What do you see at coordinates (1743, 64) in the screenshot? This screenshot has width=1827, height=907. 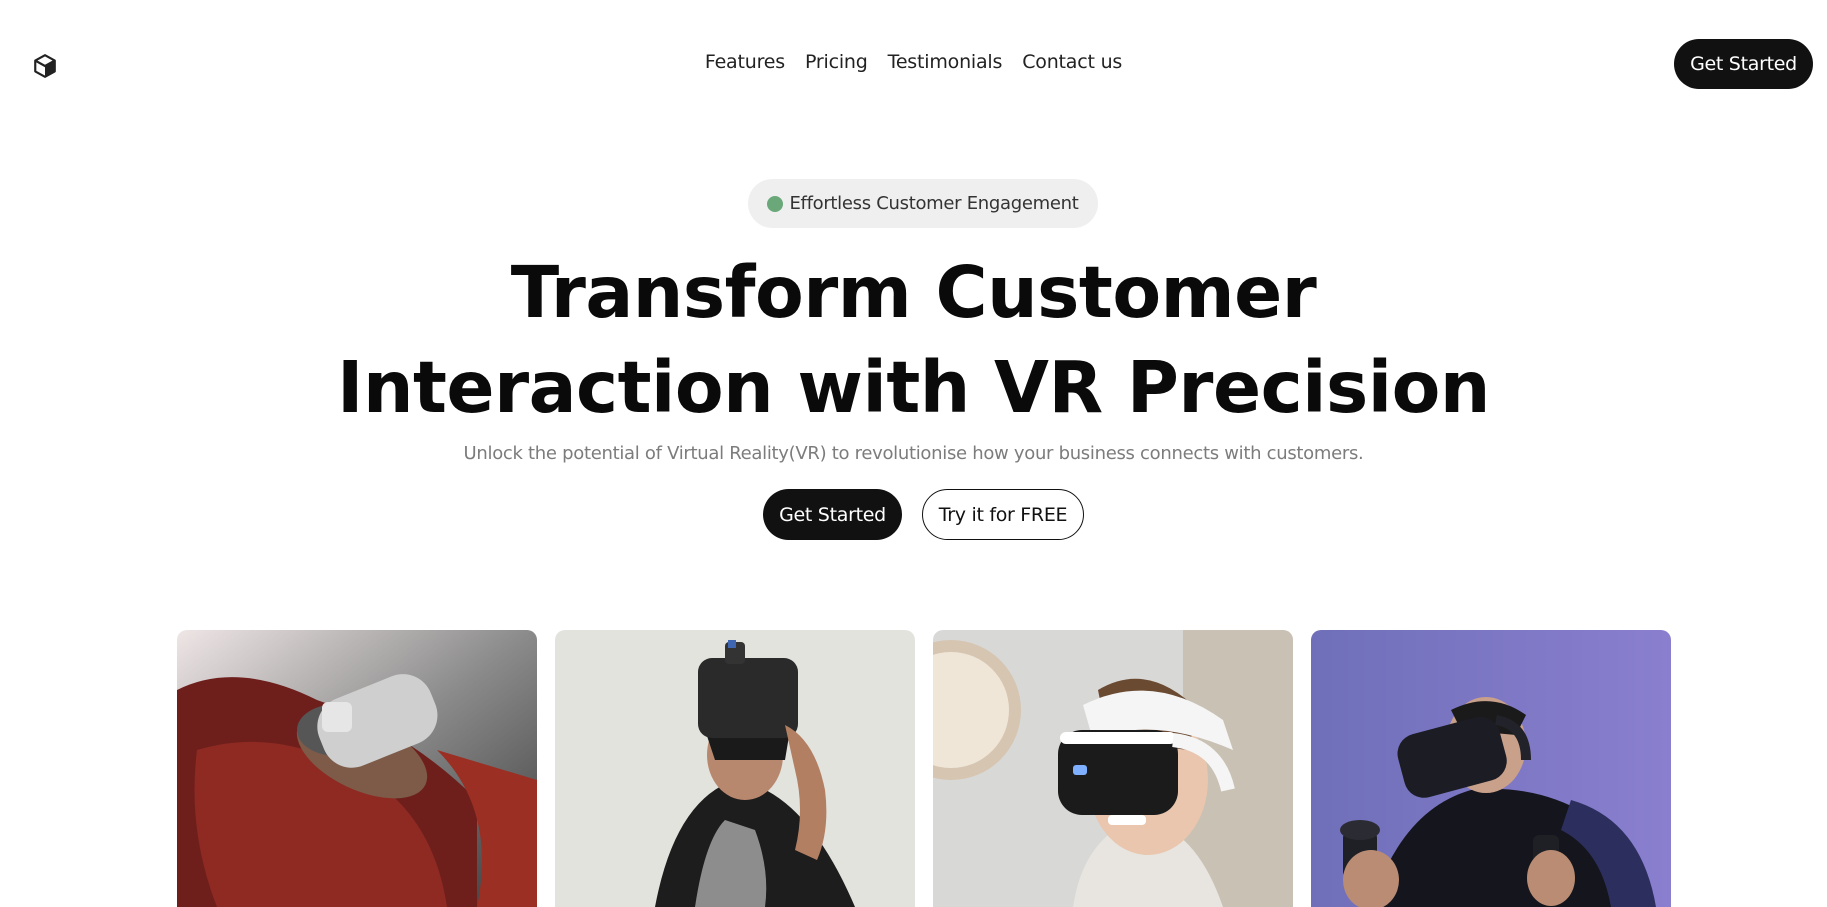 I see `header-get-started-button: Get Started` at bounding box center [1743, 64].